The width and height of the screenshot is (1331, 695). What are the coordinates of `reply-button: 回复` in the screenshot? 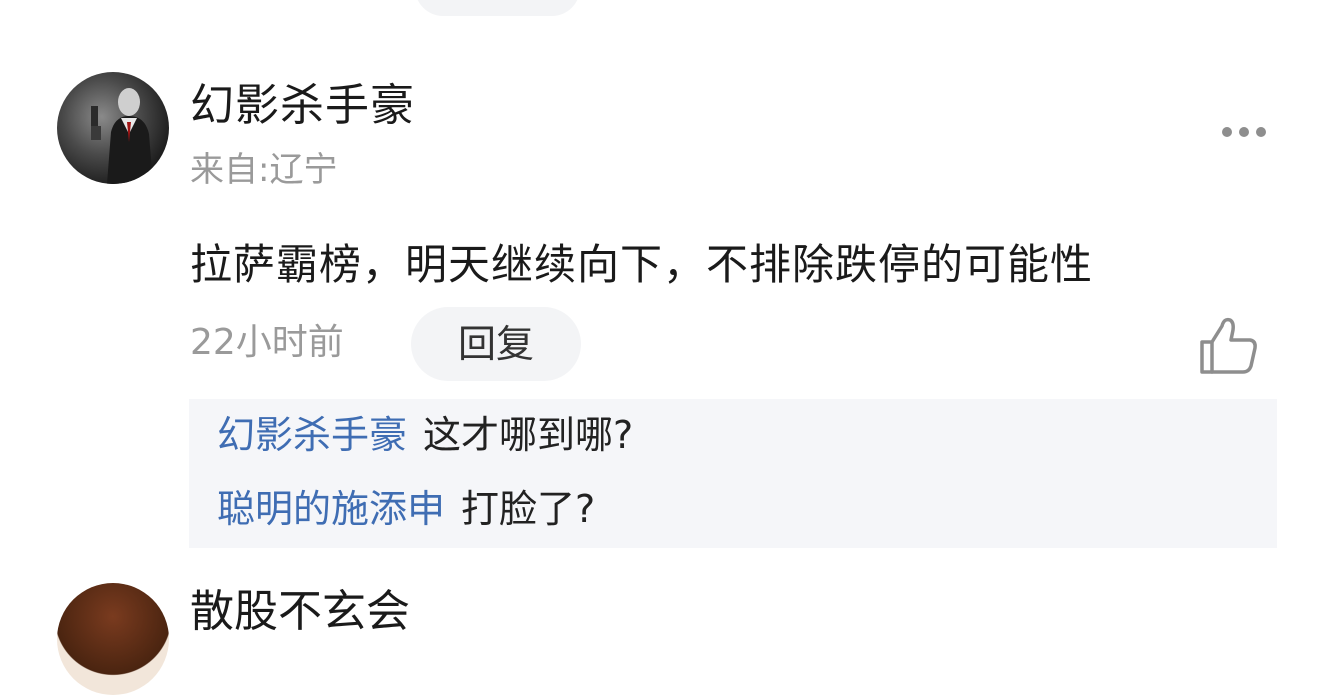 It's located at (496, 344).